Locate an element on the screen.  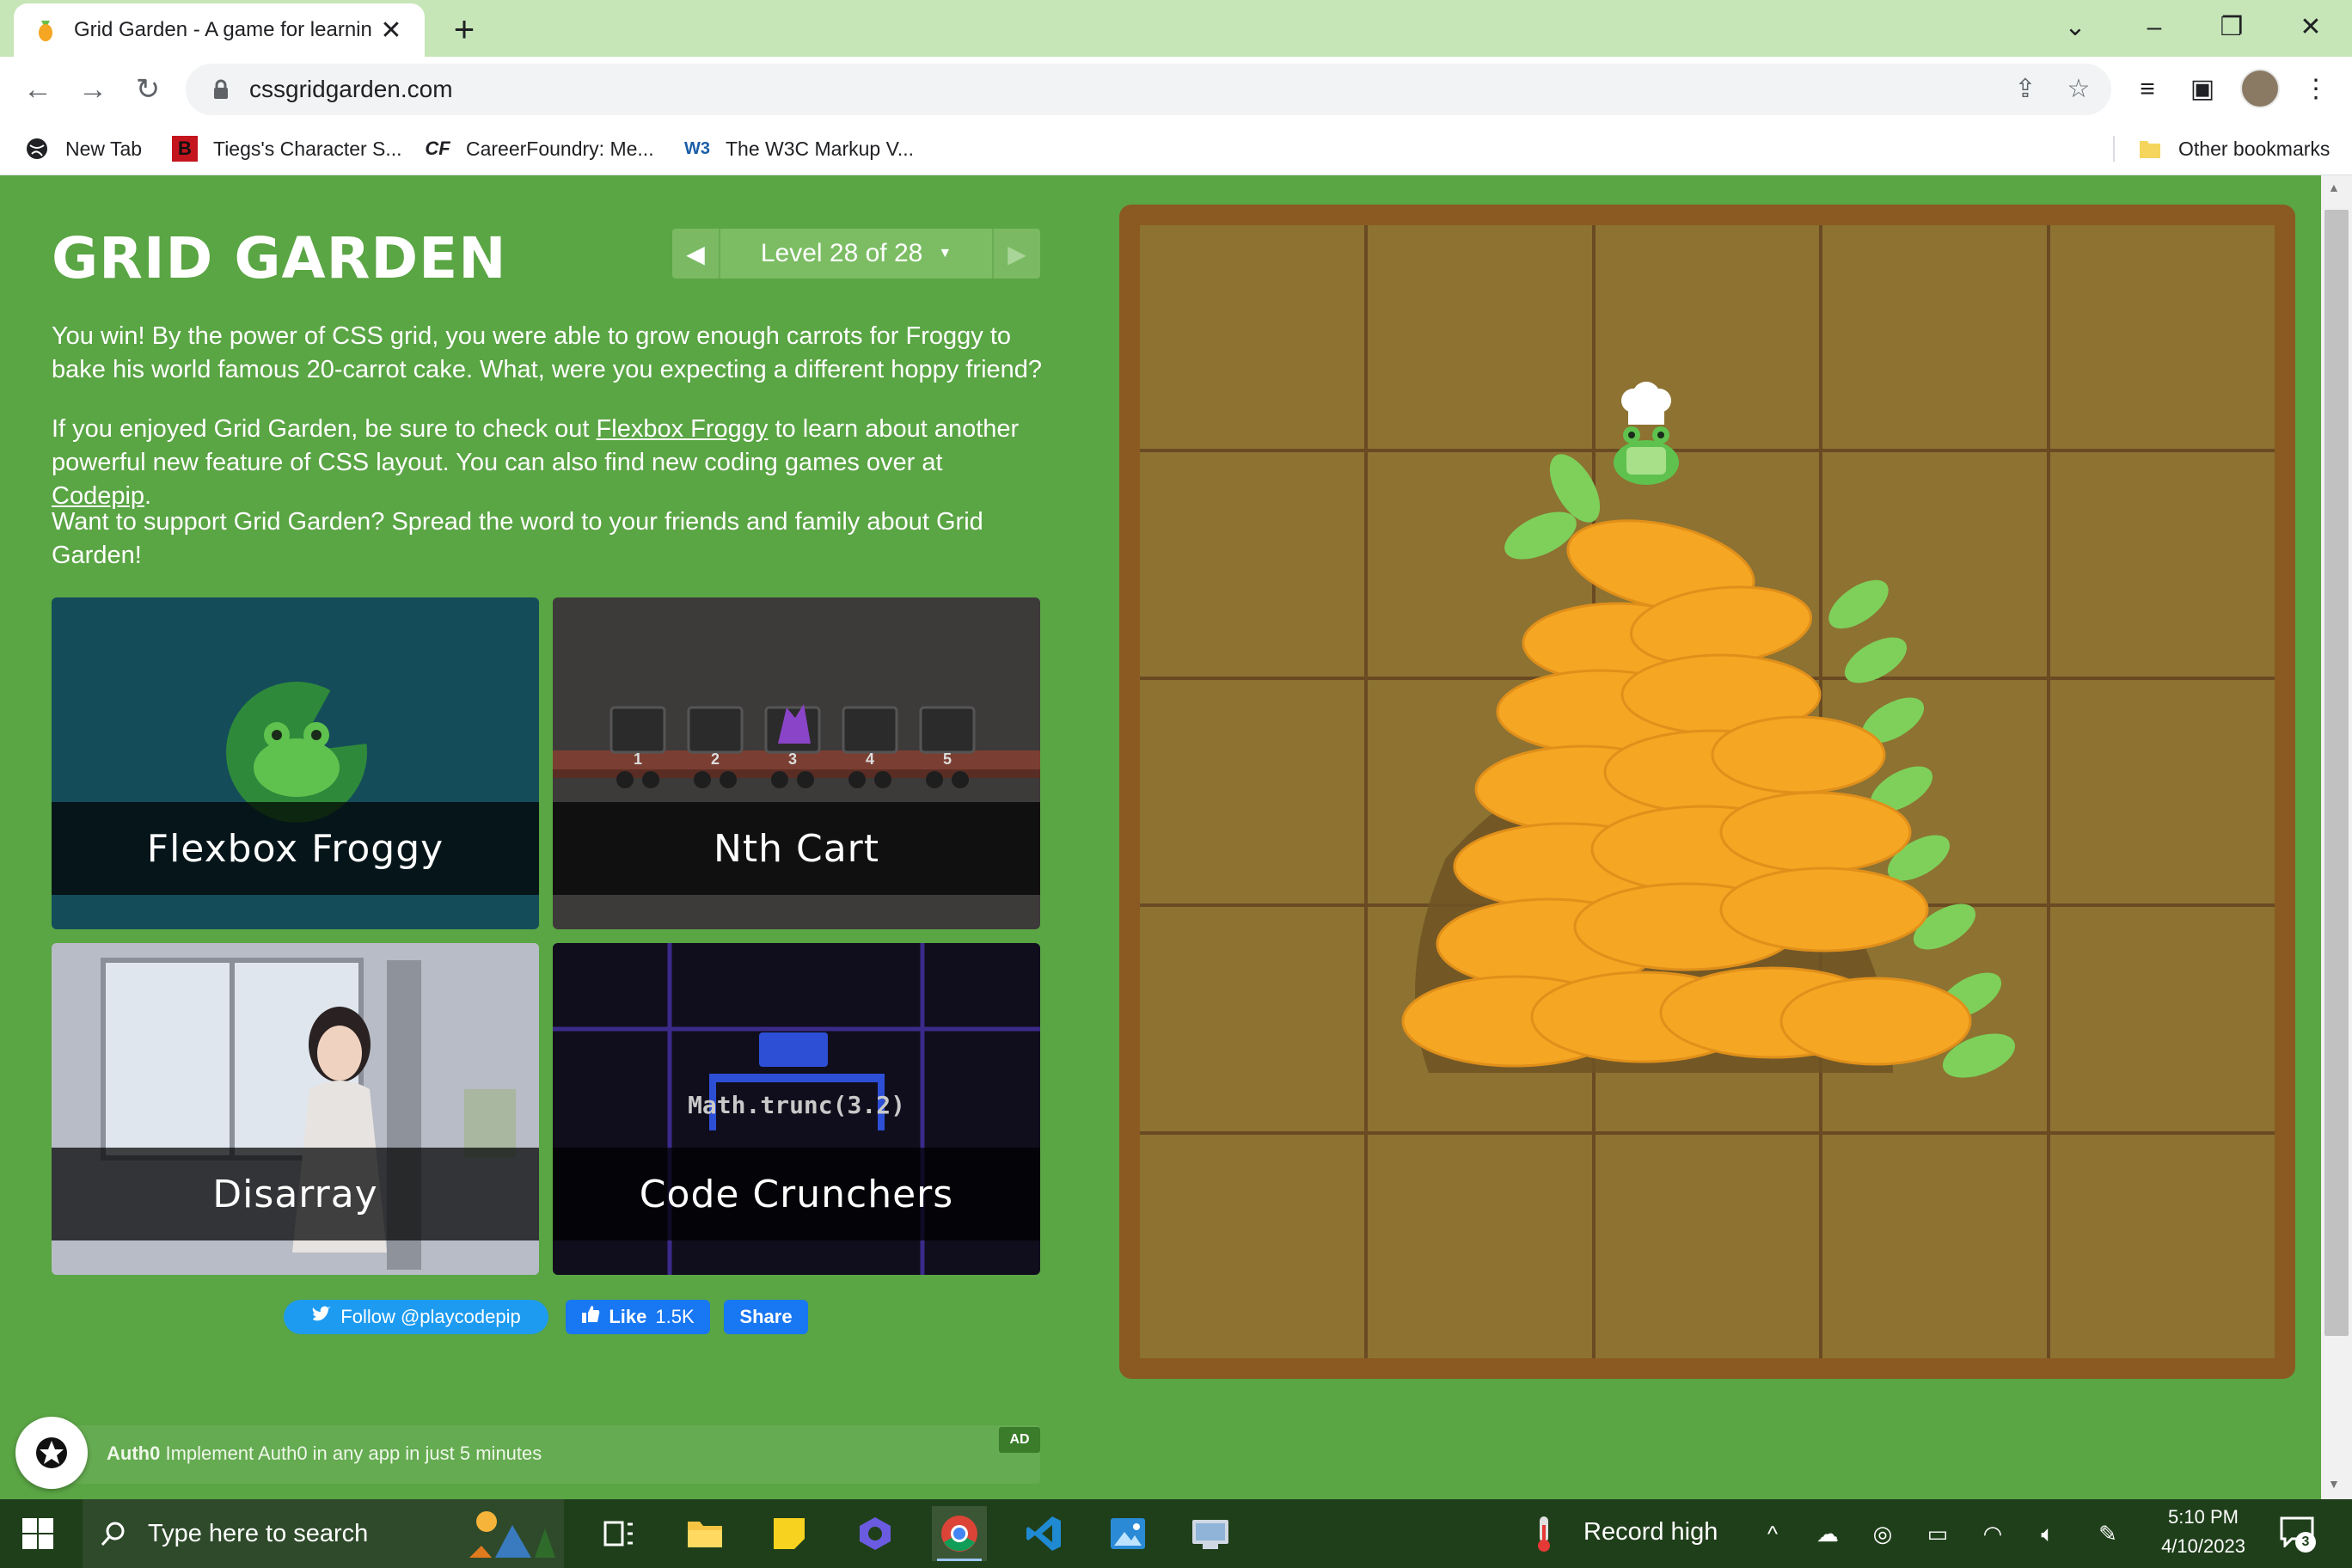
restore-button: ❐ is located at coordinates (2231, 27).